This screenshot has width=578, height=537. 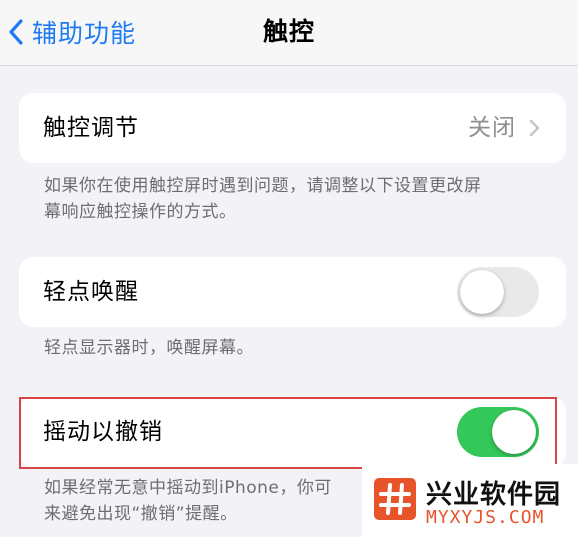 What do you see at coordinates (535, 128) in the screenshot?
I see `chevron-right-icon` at bounding box center [535, 128].